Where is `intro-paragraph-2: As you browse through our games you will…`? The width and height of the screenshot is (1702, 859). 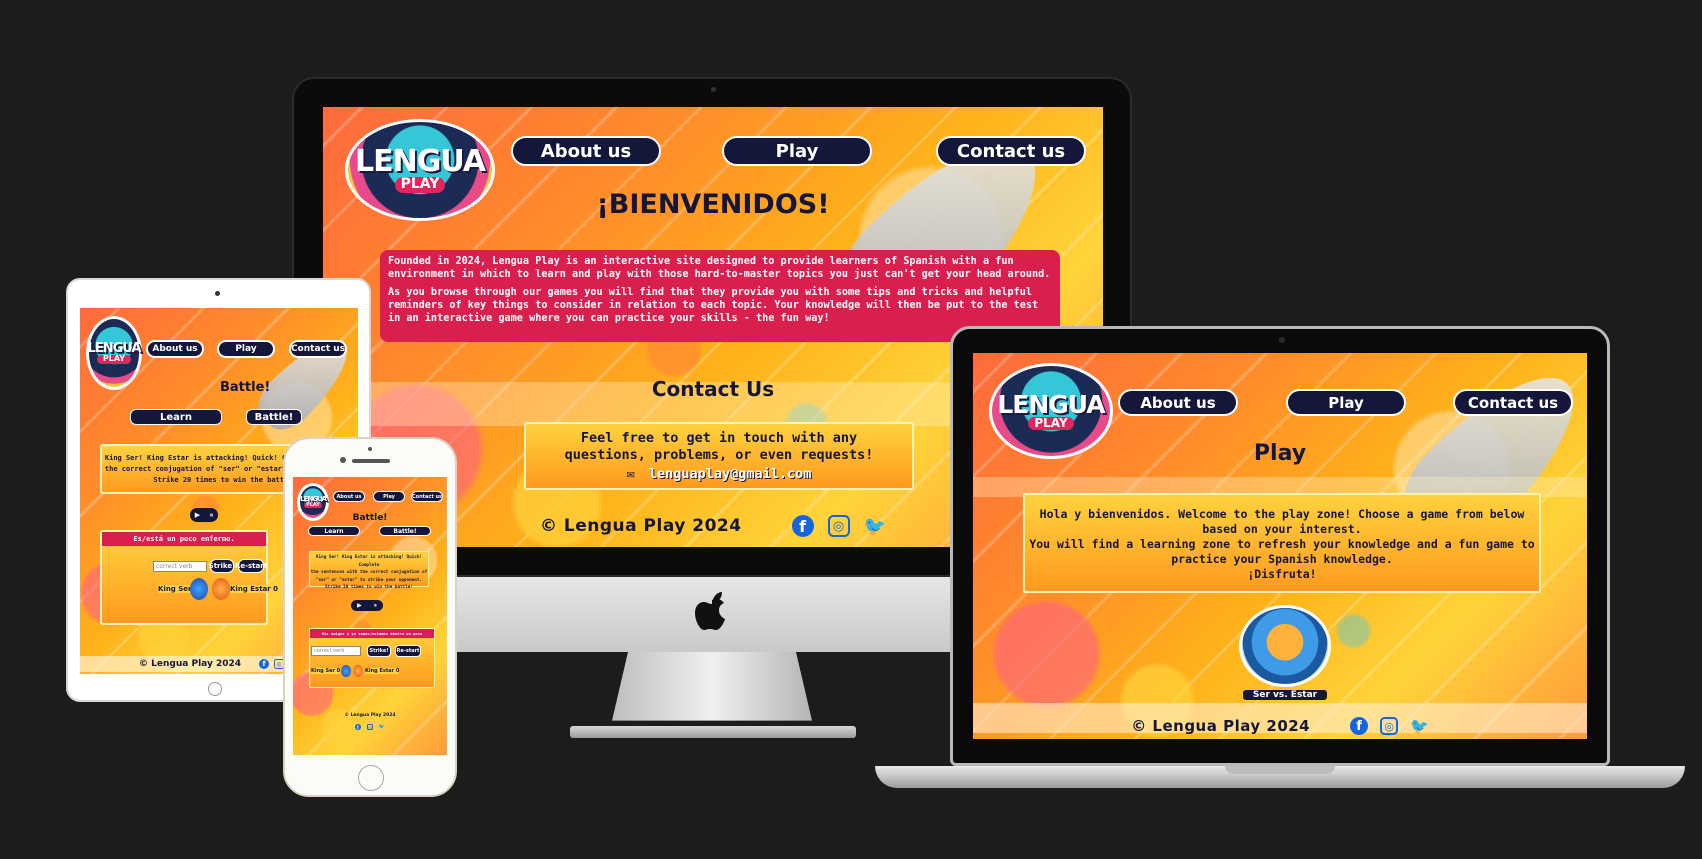
intro-paragraph-2: As you browse through our games you will… is located at coordinates (713, 305).